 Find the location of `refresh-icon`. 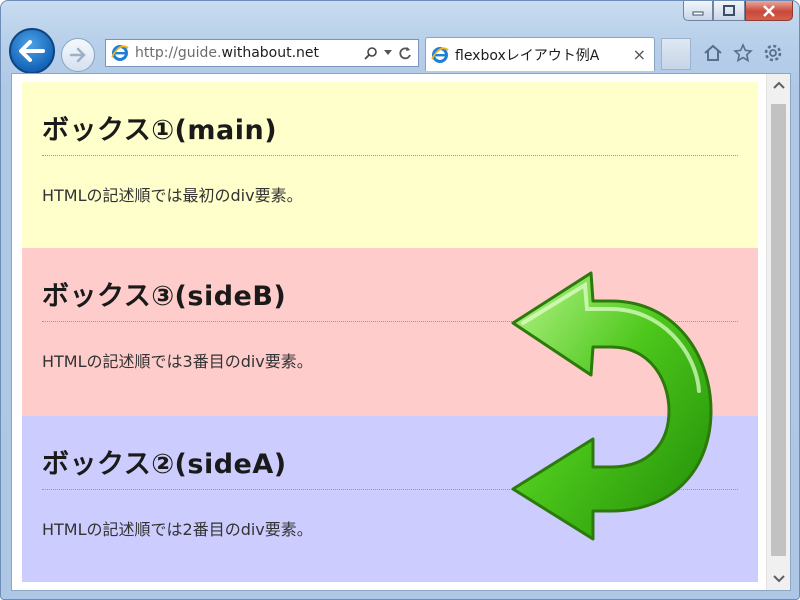

refresh-icon is located at coordinates (405, 53).